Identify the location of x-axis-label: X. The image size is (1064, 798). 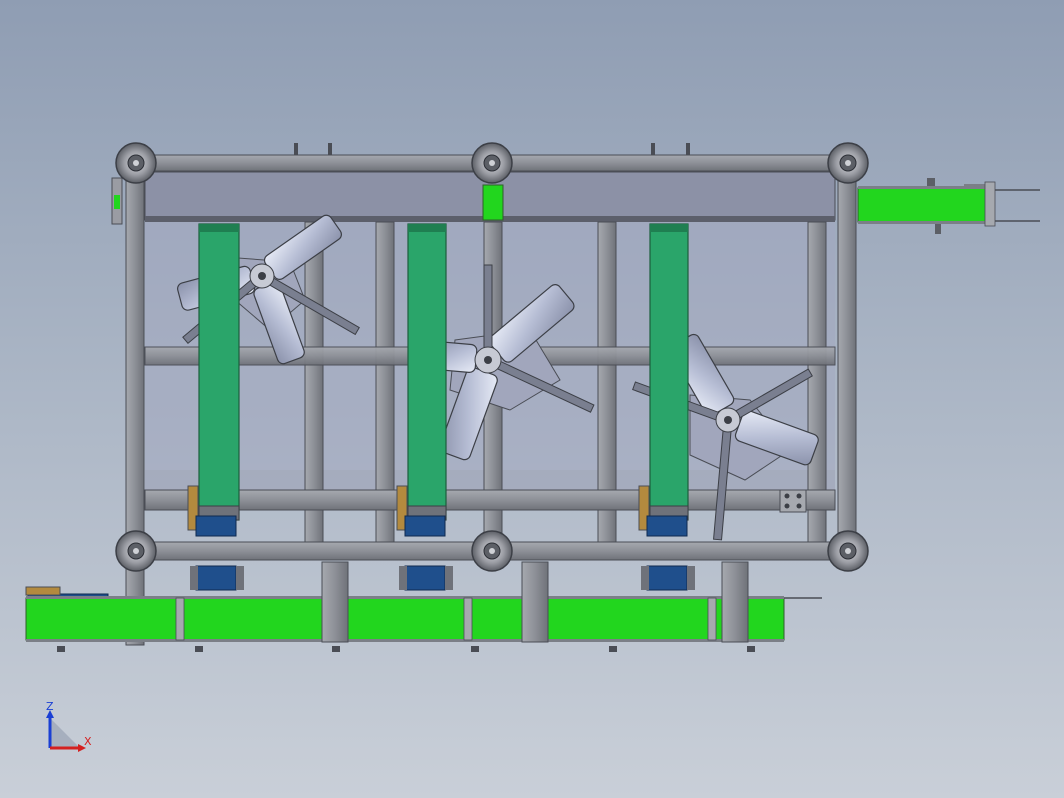
(88, 741).